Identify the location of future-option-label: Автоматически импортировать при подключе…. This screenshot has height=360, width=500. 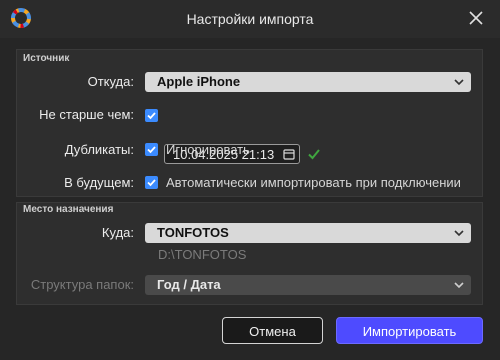
(313, 182).